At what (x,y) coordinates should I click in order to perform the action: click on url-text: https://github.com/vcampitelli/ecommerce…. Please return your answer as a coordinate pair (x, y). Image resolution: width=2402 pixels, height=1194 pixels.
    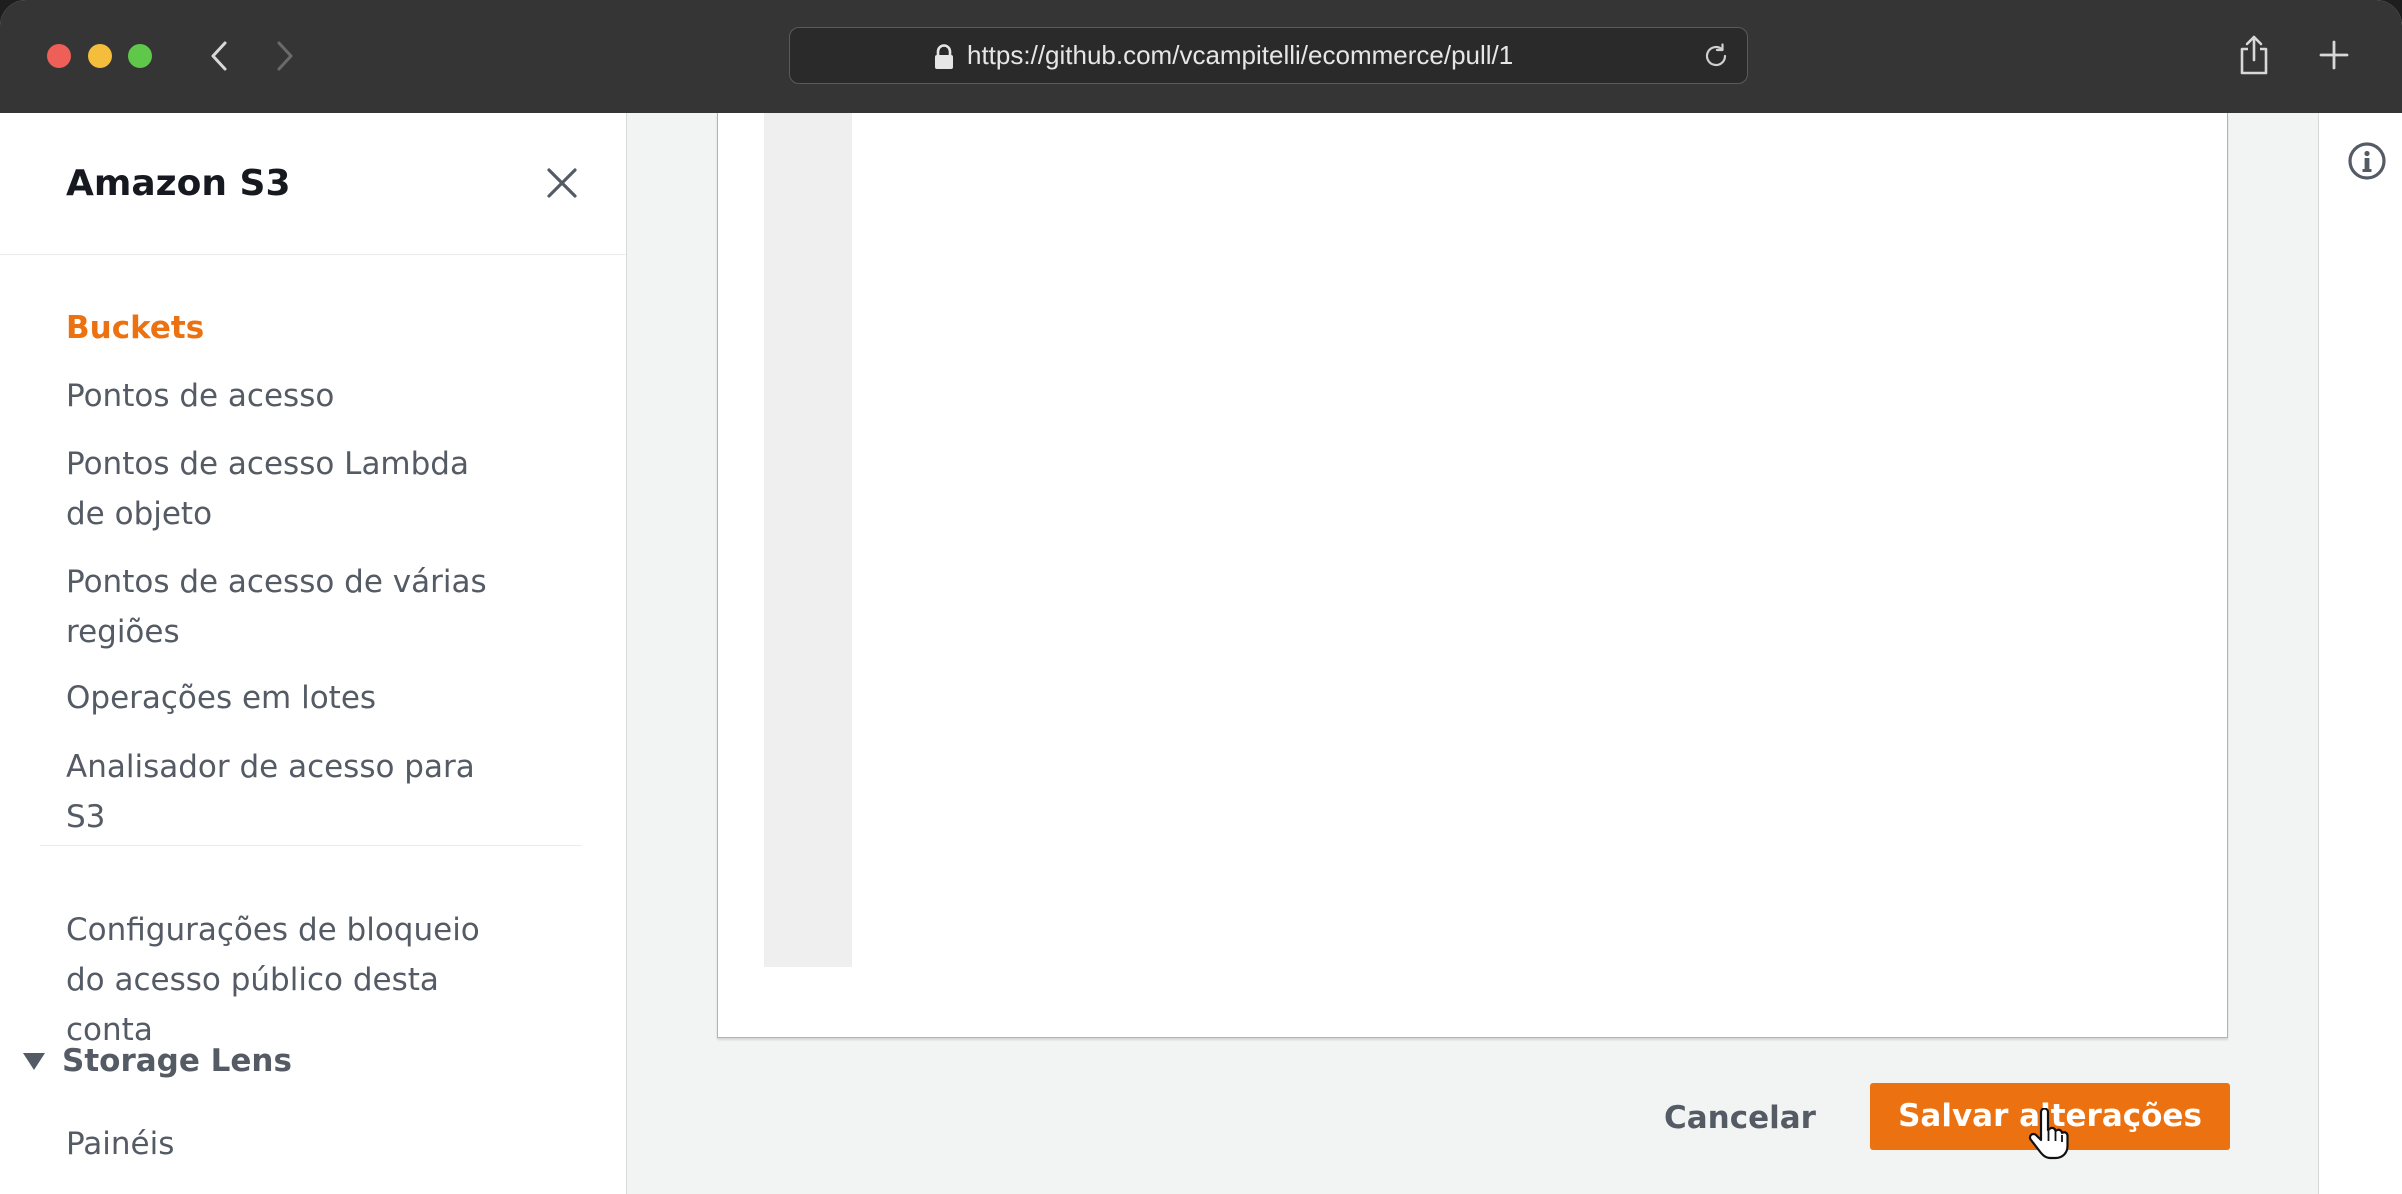
    Looking at the image, I should click on (1240, 55).